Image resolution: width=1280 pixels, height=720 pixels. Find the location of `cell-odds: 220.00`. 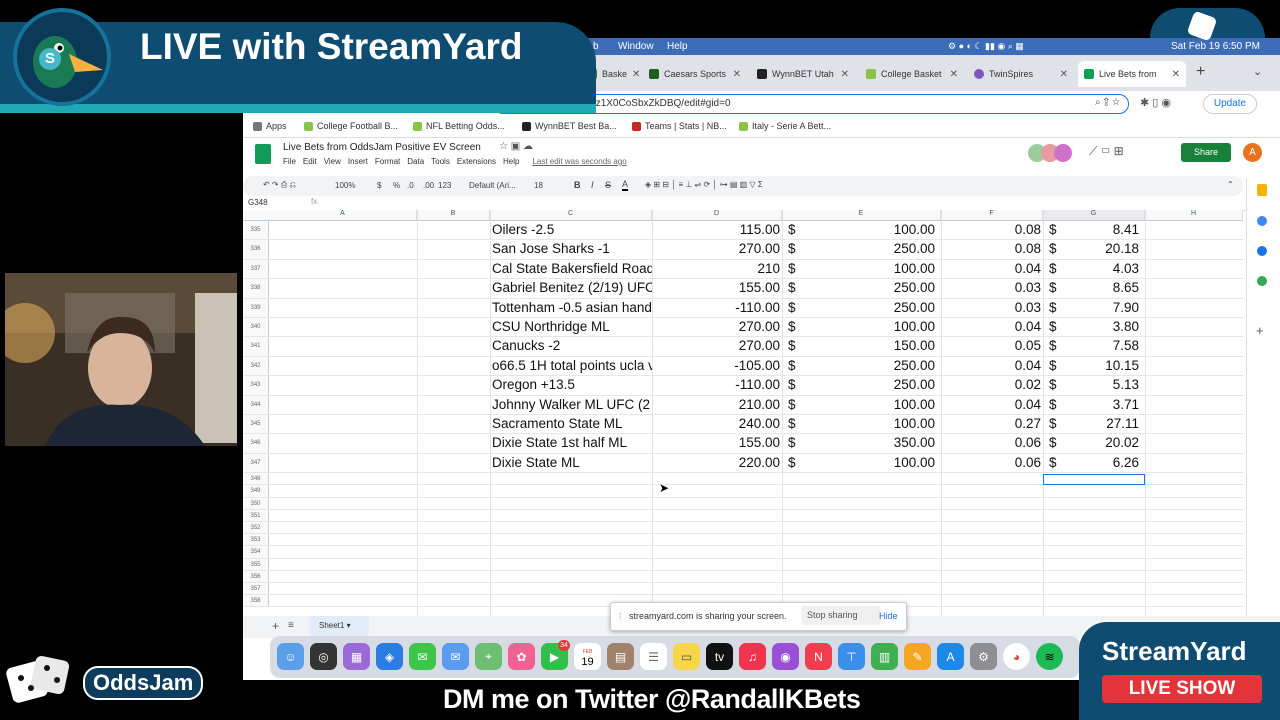

cell-odds: 220.00 is located at coordinates (716, 462).